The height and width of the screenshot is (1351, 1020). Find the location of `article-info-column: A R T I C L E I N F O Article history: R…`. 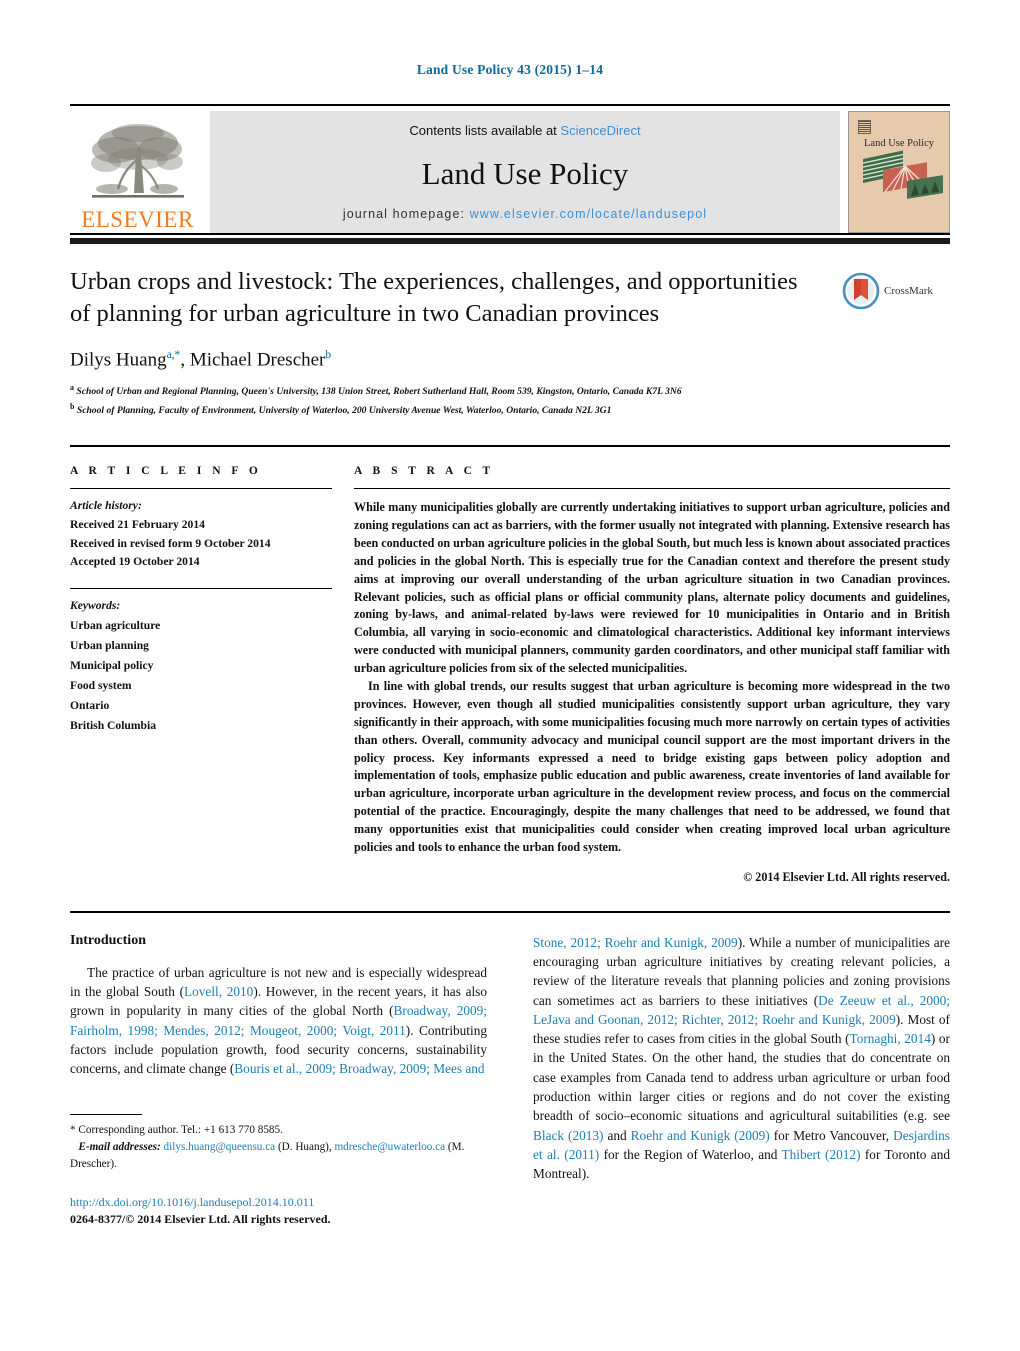

article-info-column: A R T I C L E I N F O Article history: R… is located at coordinates (212, 675).